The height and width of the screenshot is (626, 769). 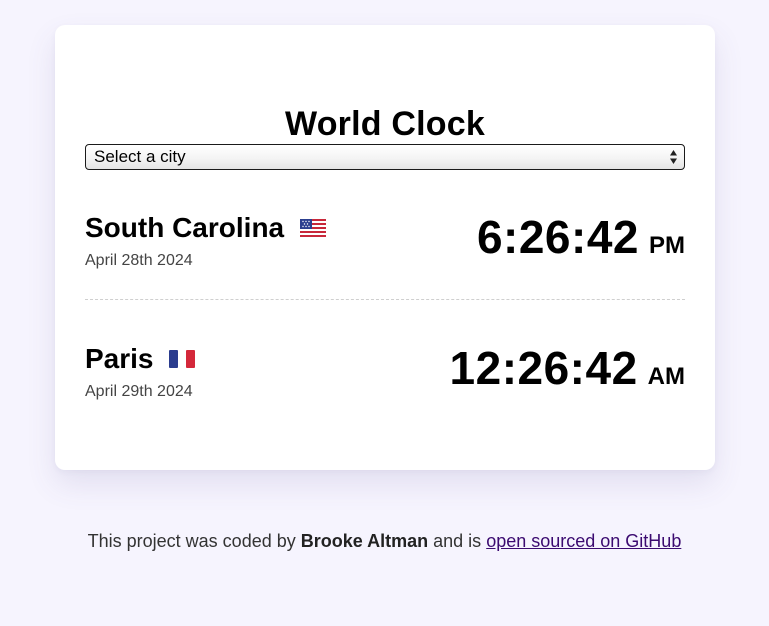 What do you see at coordinates (119, 358) in the screenshot?
I see `city-name-label: Paris` at bounding box center [119, 358].